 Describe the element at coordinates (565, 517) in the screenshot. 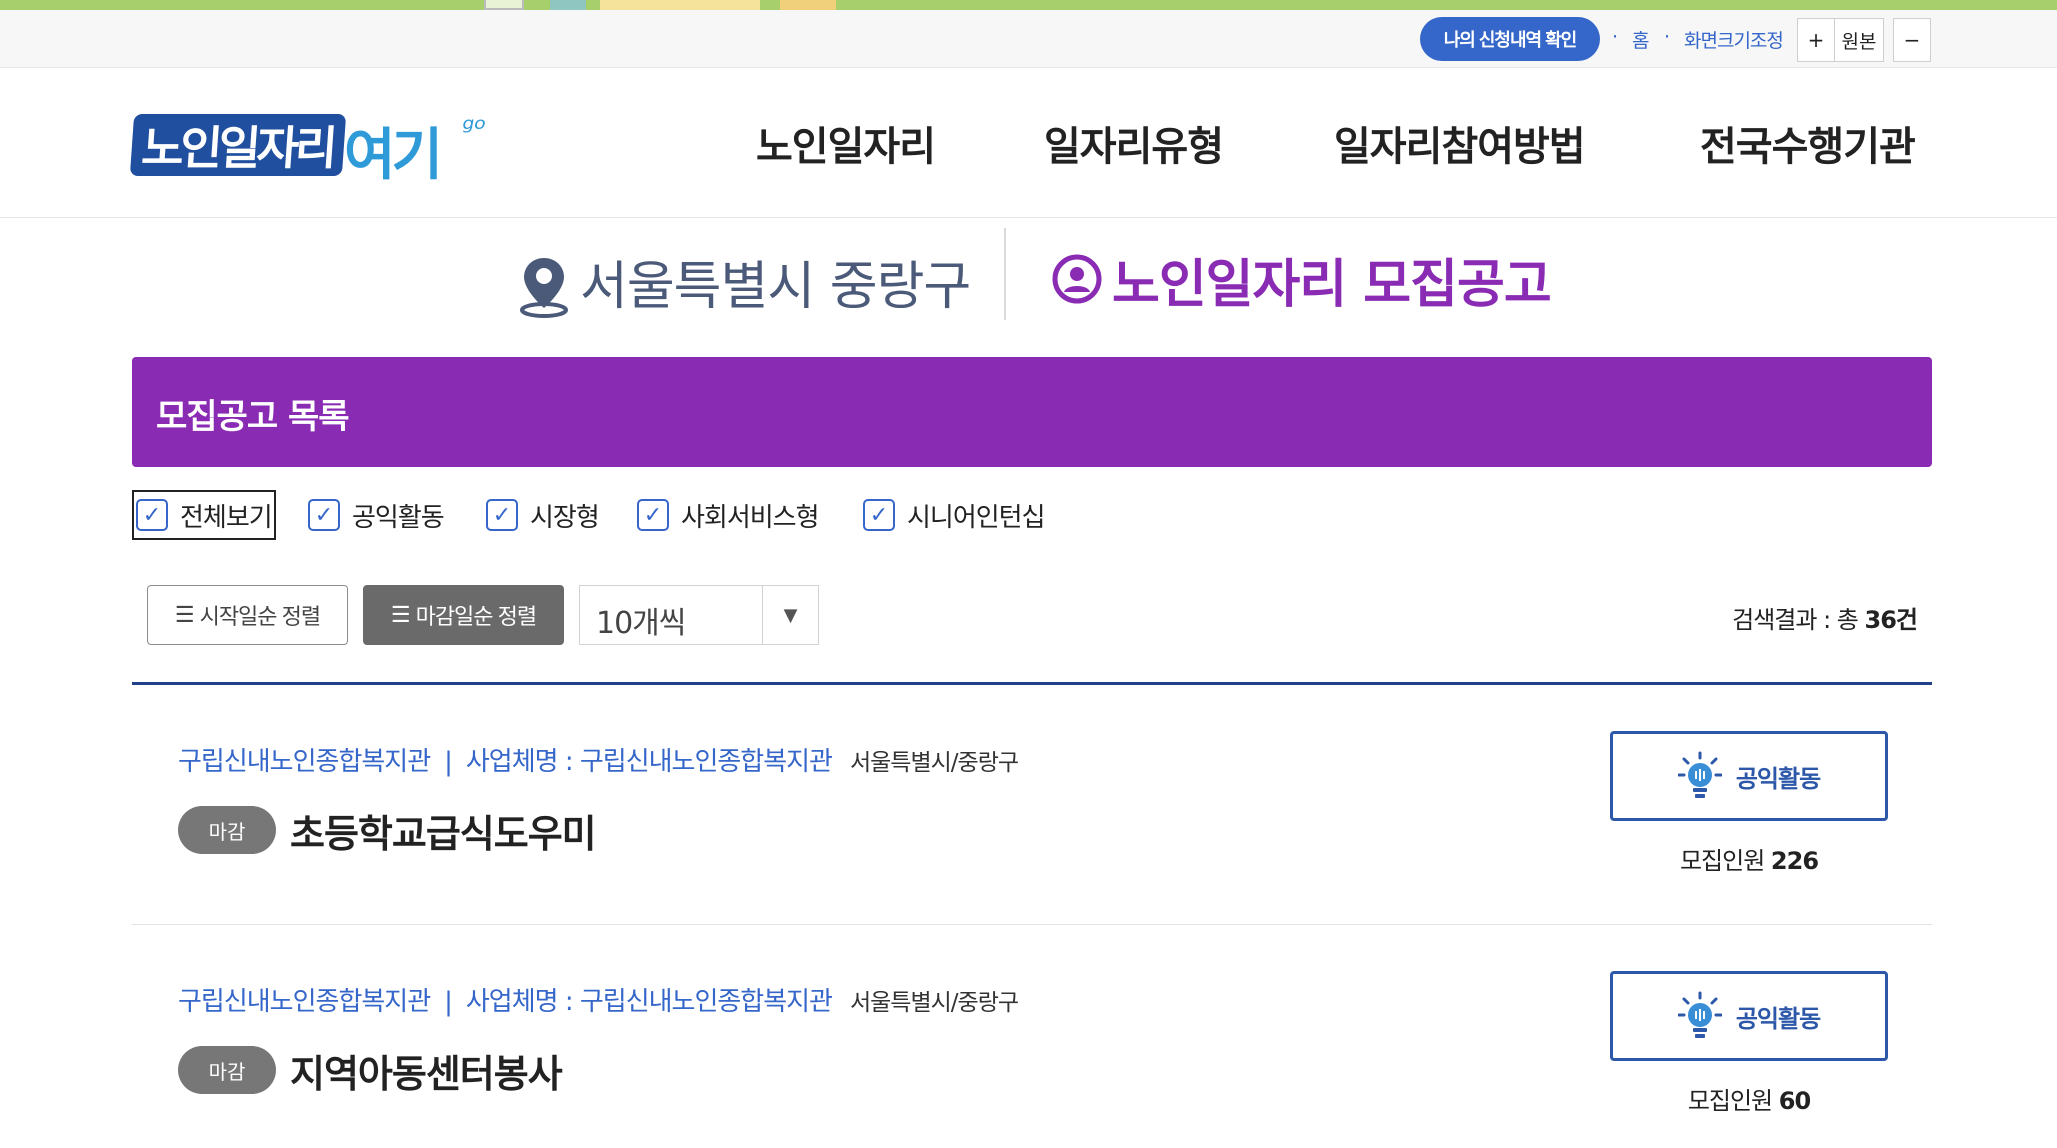

I see `filter-label: 시장형` at that location.